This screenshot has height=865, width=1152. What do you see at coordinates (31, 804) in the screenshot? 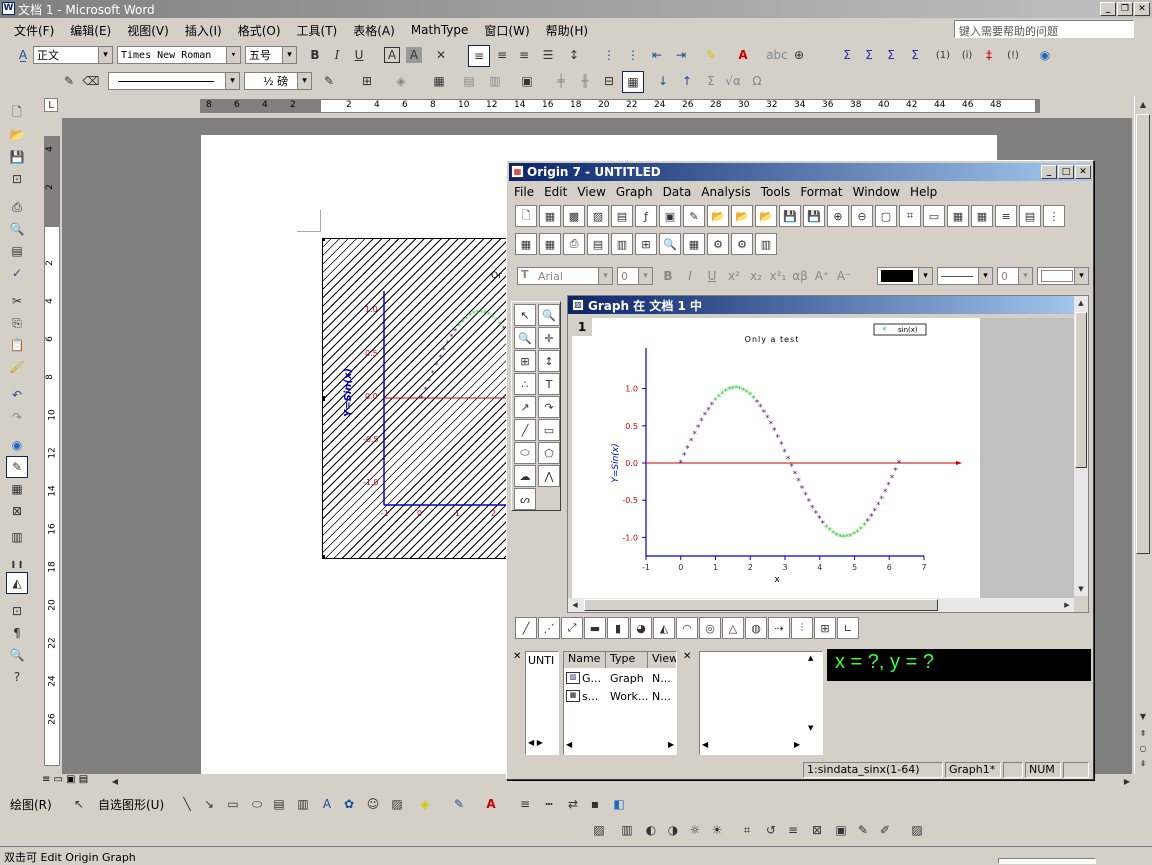
I see `draw-menu: 绘图(R)` at bounding box center [31, 804].